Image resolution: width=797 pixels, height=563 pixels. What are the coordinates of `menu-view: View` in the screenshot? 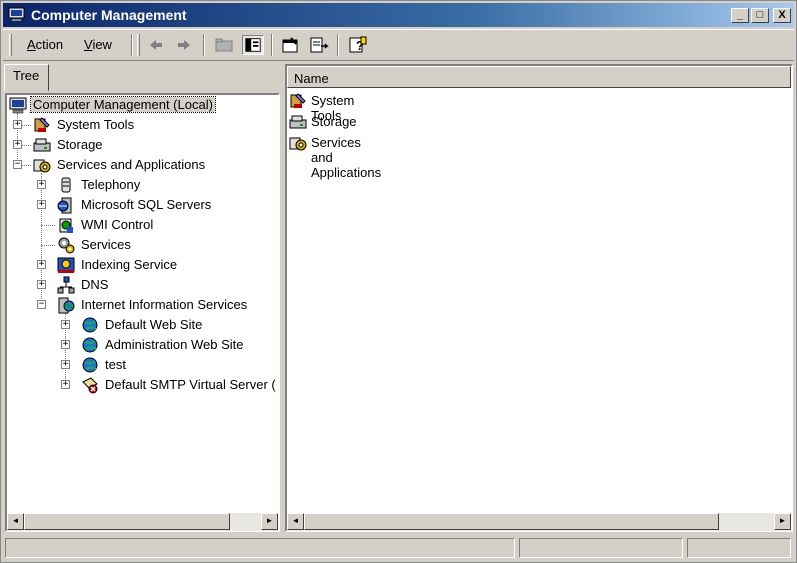 It's located at (98, 44).